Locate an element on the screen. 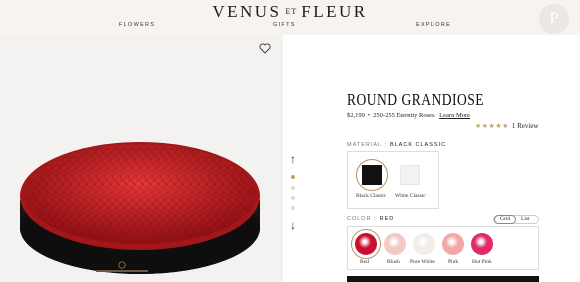 This screenshot has width=580, height=282. product-meta: $2,199 • 250-255 Eternity Roses Learn More is located at coordinates (408, 115).